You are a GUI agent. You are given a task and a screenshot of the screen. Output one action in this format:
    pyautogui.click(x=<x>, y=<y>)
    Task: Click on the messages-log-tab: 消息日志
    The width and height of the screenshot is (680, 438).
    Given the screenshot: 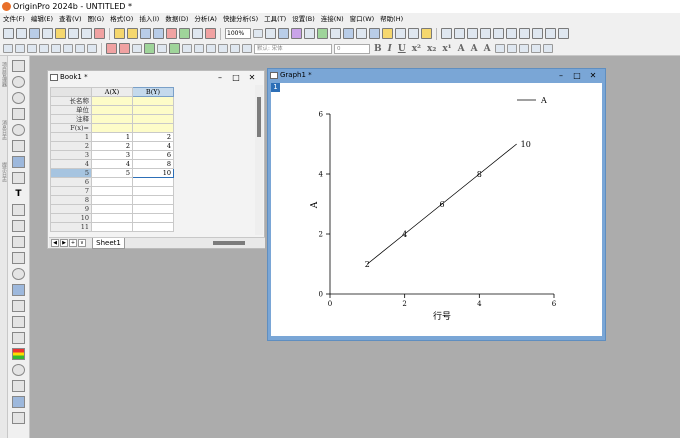 What is the action you would take?
    pyautogui.click(x=4, y=130)
    